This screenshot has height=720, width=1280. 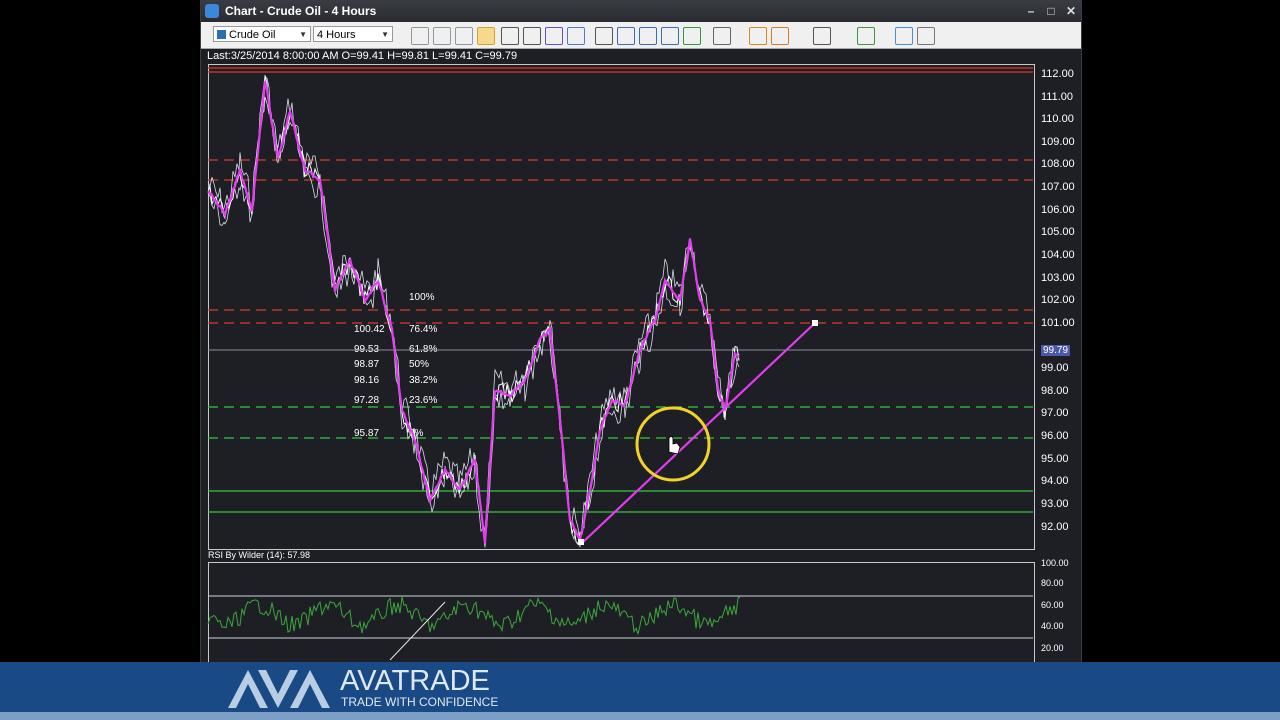 What do you see at coordinates (279, 689) in the screenshot?
I see `avatrade-logo-icon` at bounding box center [279, 689].